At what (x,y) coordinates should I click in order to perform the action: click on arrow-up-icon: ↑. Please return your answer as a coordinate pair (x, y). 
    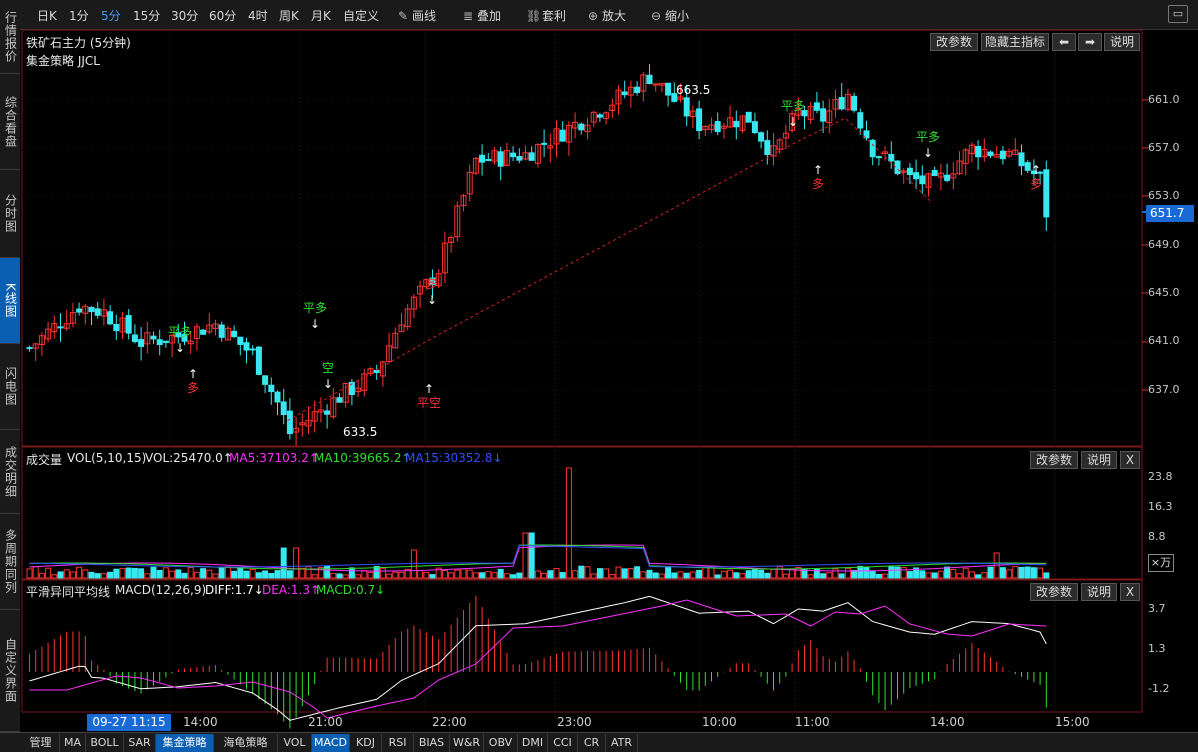
    Looking at the image, I should click on (429, 389).